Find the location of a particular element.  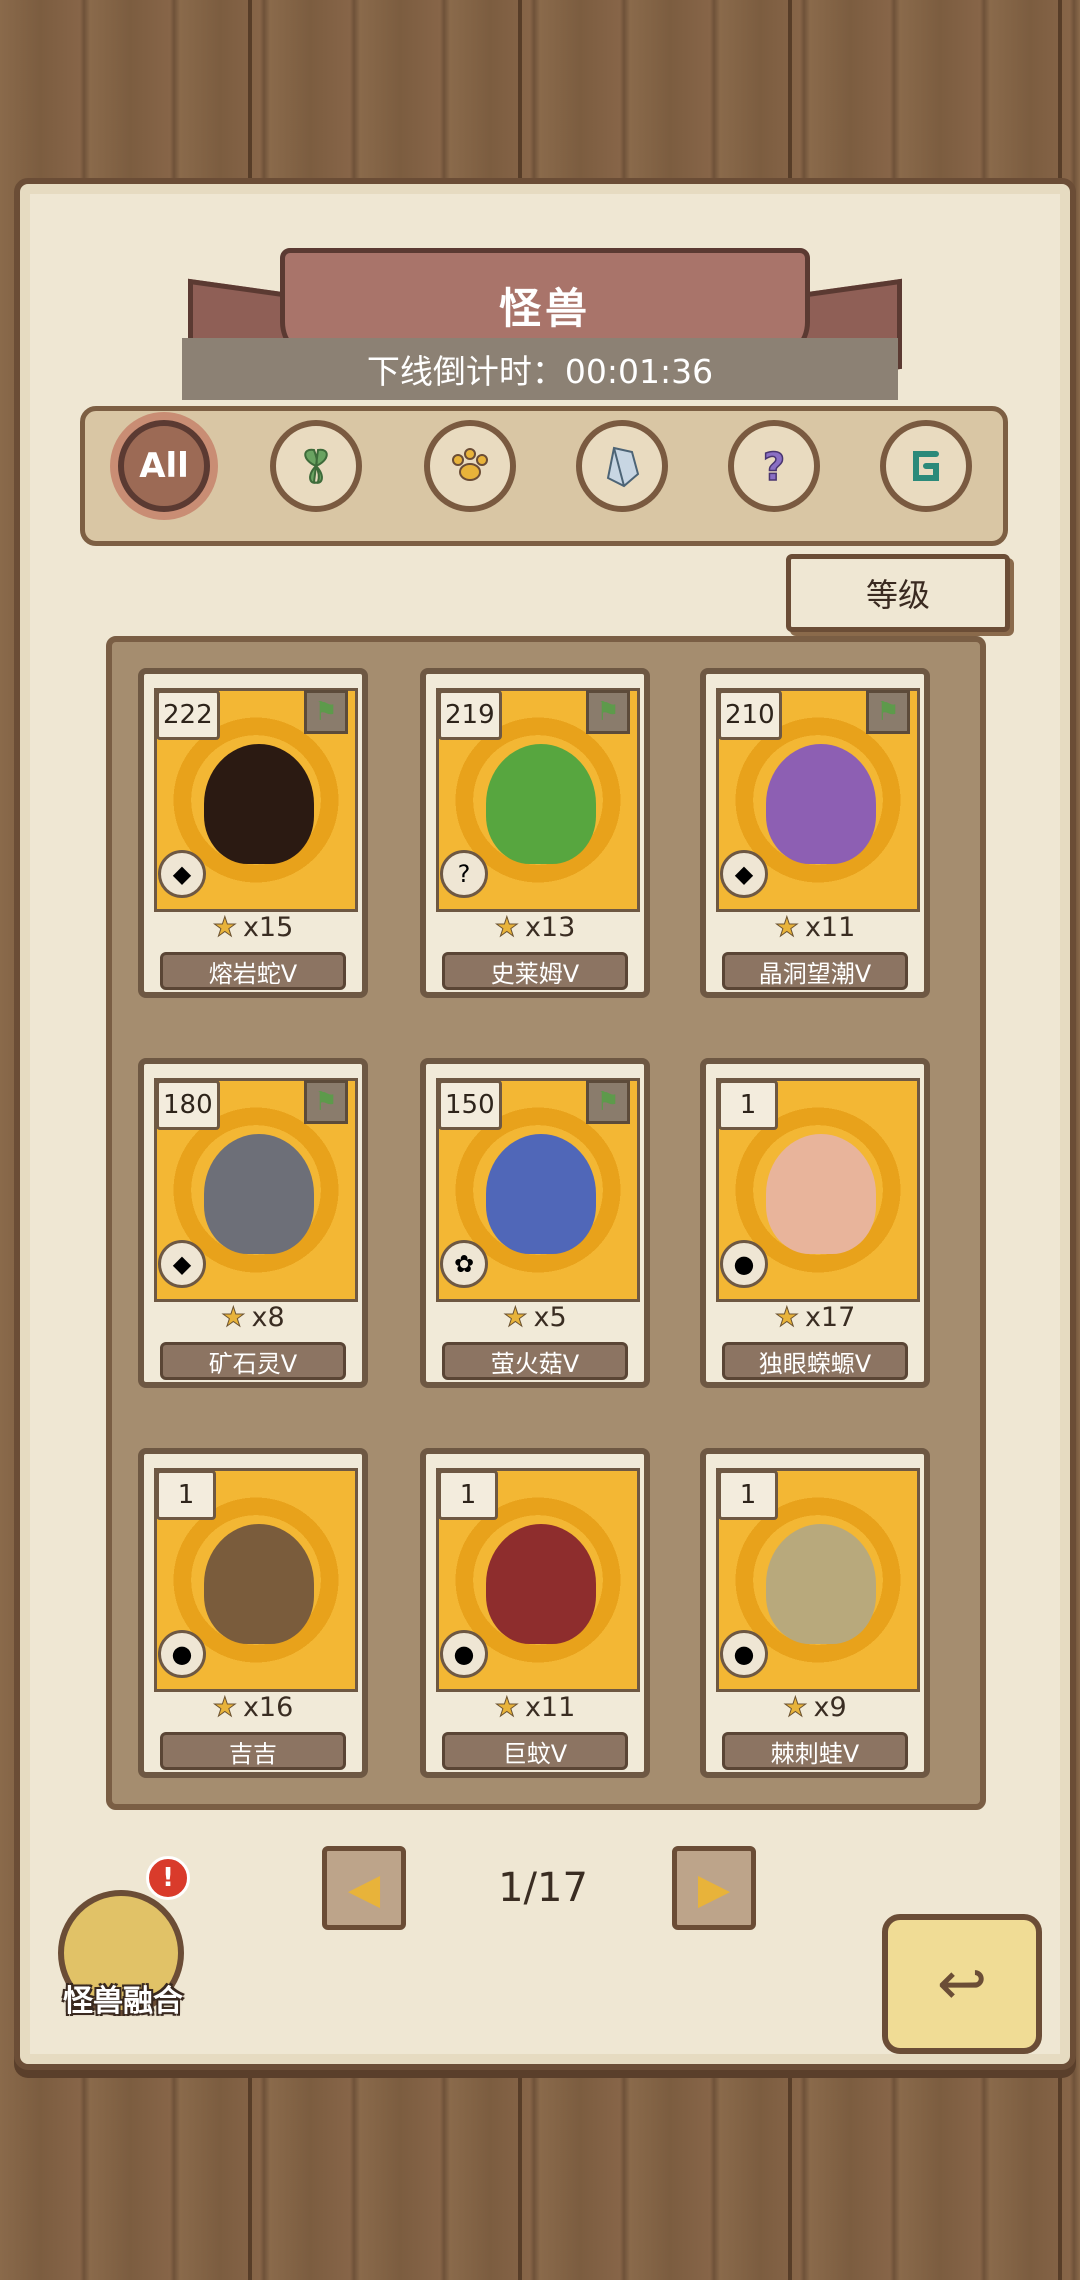

monster-card: 210 ⚑ ◆ ★ x11 晶洞望潮V is located at coordinates (815, 833).